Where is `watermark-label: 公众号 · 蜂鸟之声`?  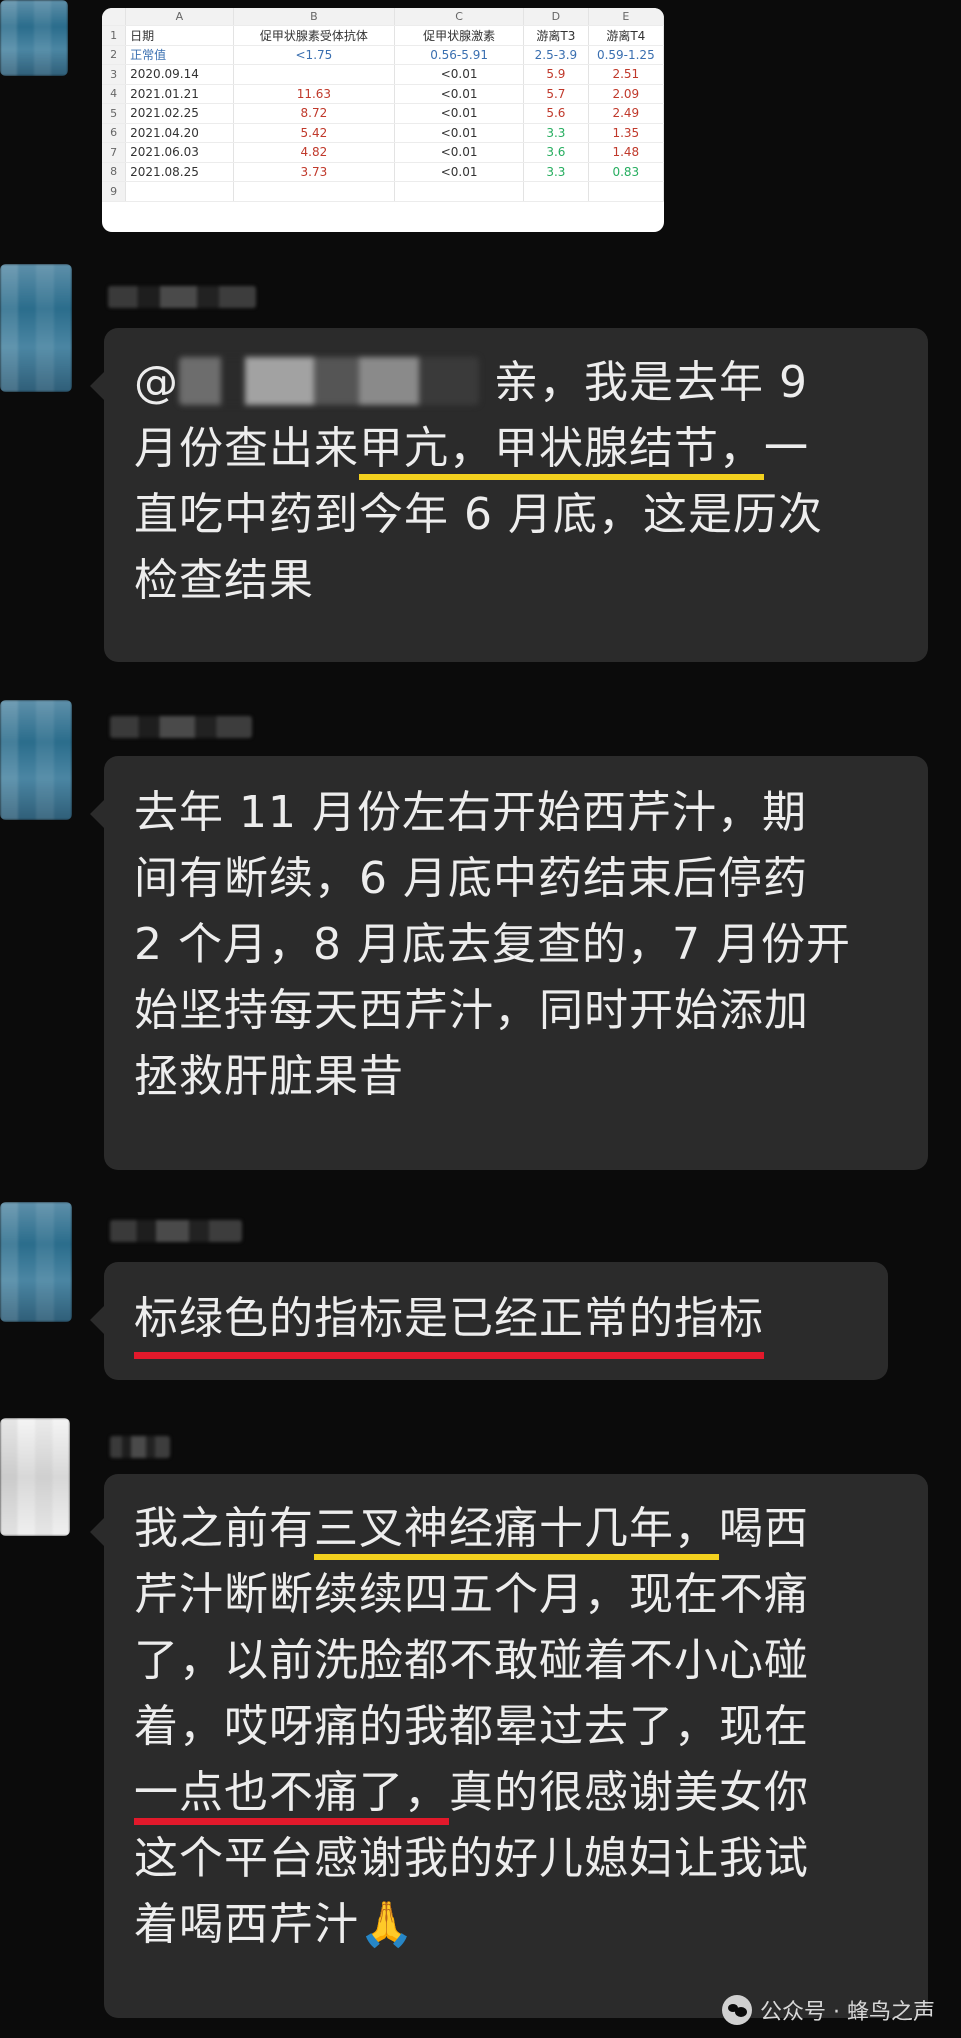 watermark-label: 公众号 · 蜂鸟之声 is located at coordinates (847, 2012).